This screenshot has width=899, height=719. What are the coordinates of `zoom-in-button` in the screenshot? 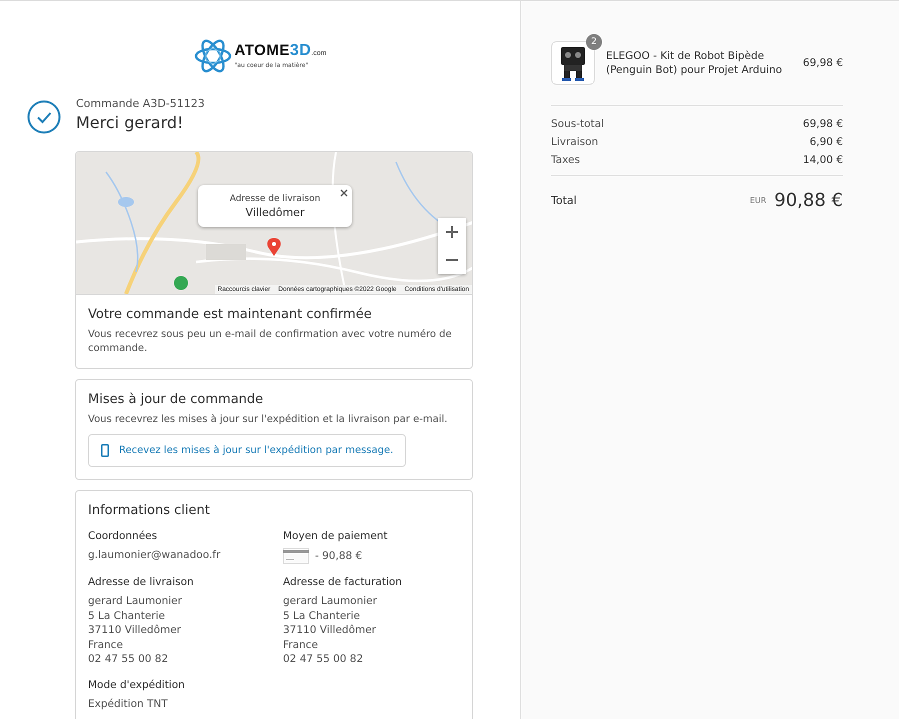 It's located at (452, 232).